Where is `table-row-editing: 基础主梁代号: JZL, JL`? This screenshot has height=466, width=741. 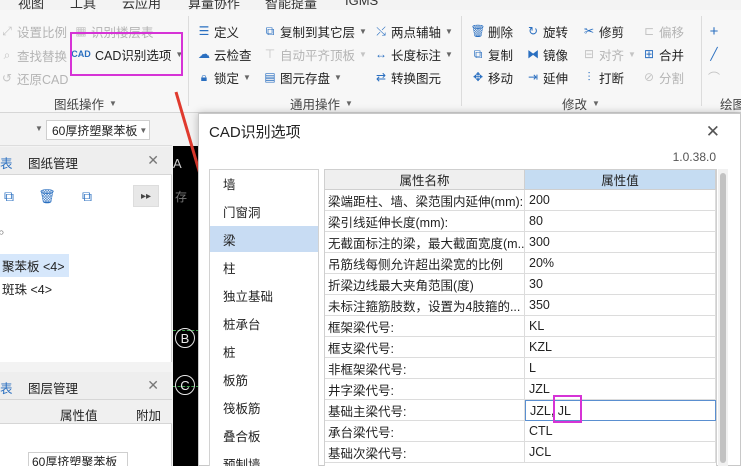
table-row-editing: 基础主梁代号: JZL, JL is located at coordinates (520, 410).